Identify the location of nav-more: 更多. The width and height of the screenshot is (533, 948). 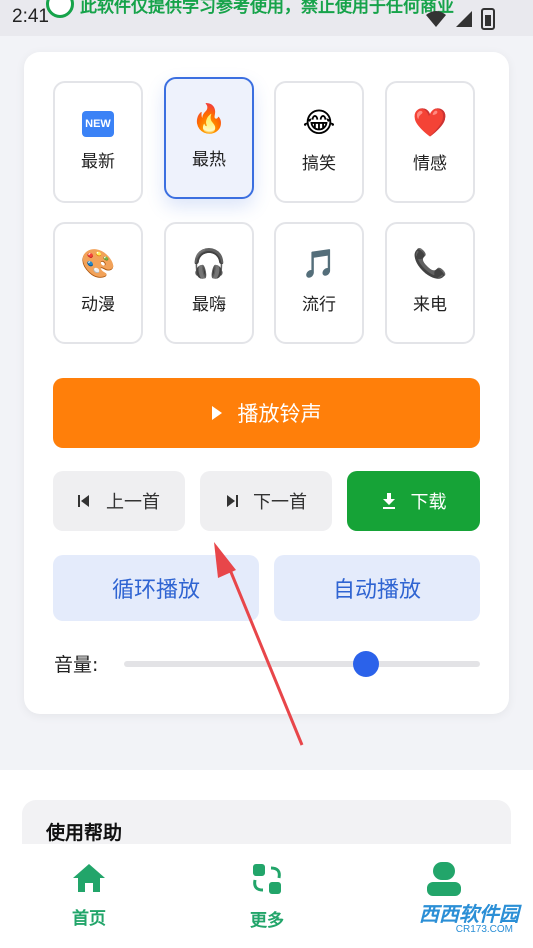
(267, 896).